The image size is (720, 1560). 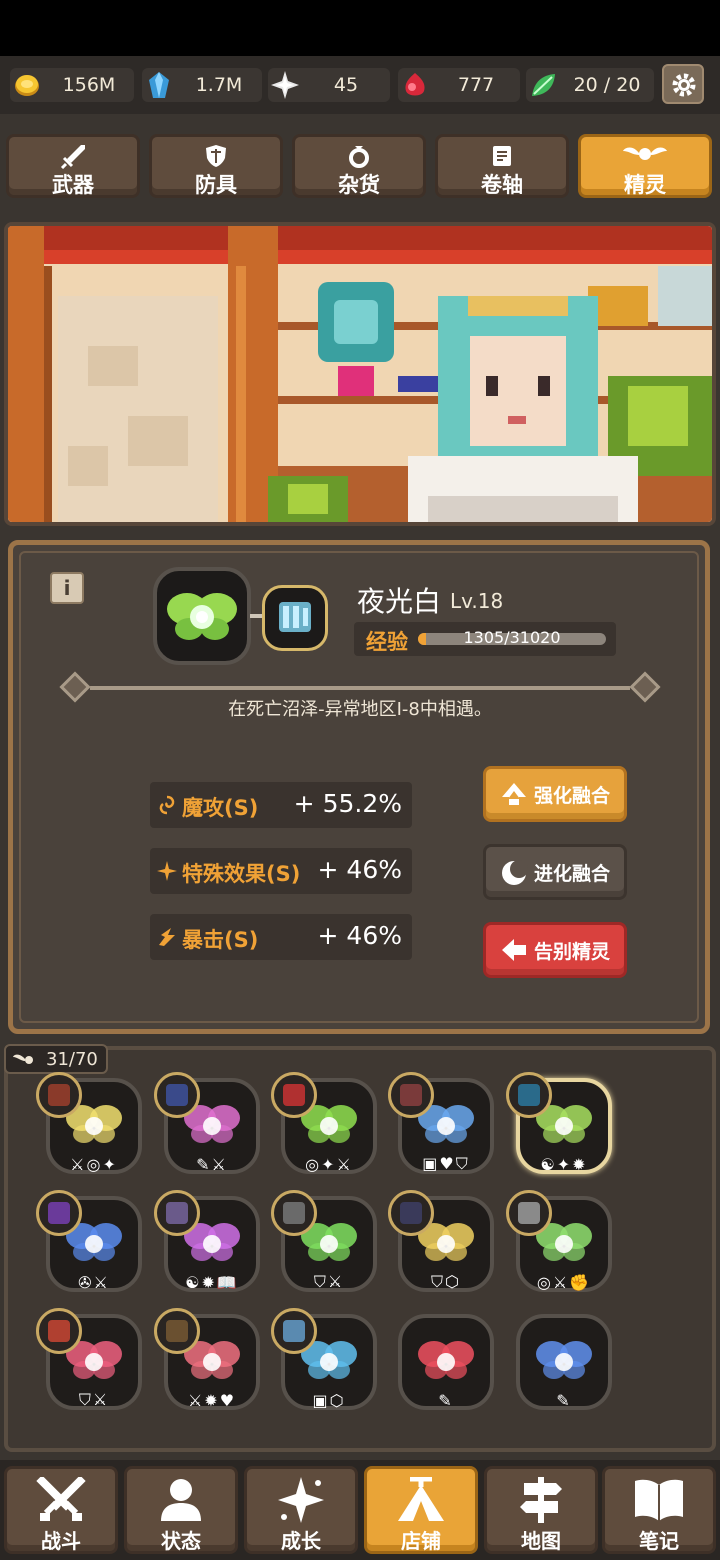 I want to click on book-icon, so click(x=659, y=1500).